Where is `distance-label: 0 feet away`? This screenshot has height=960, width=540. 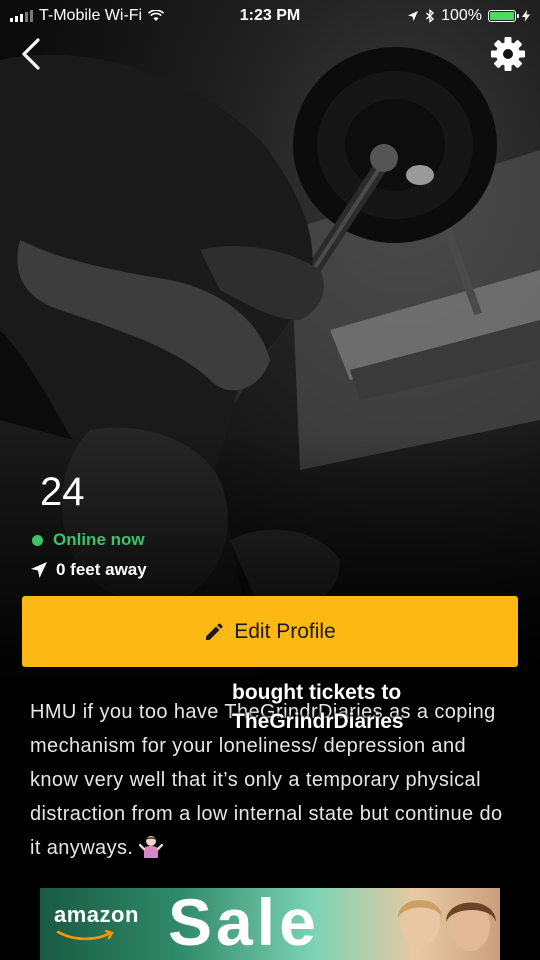
distance-label: 0 feet away is located at coordinates (101, 569).